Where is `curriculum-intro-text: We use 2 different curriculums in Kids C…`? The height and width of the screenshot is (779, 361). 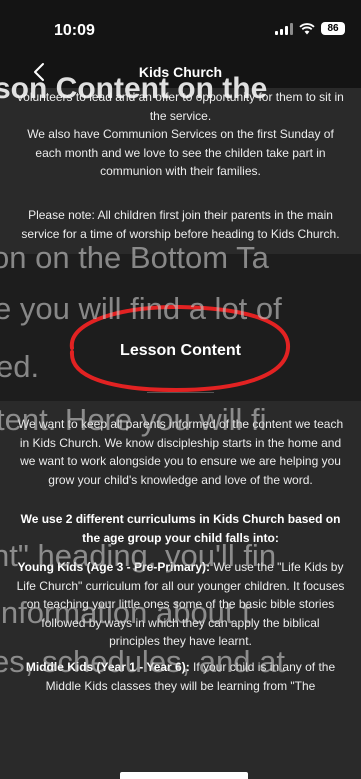 curriculum-intro-text: We use 2 different curriculums in Kids C… is located at coordinates (180, 528).